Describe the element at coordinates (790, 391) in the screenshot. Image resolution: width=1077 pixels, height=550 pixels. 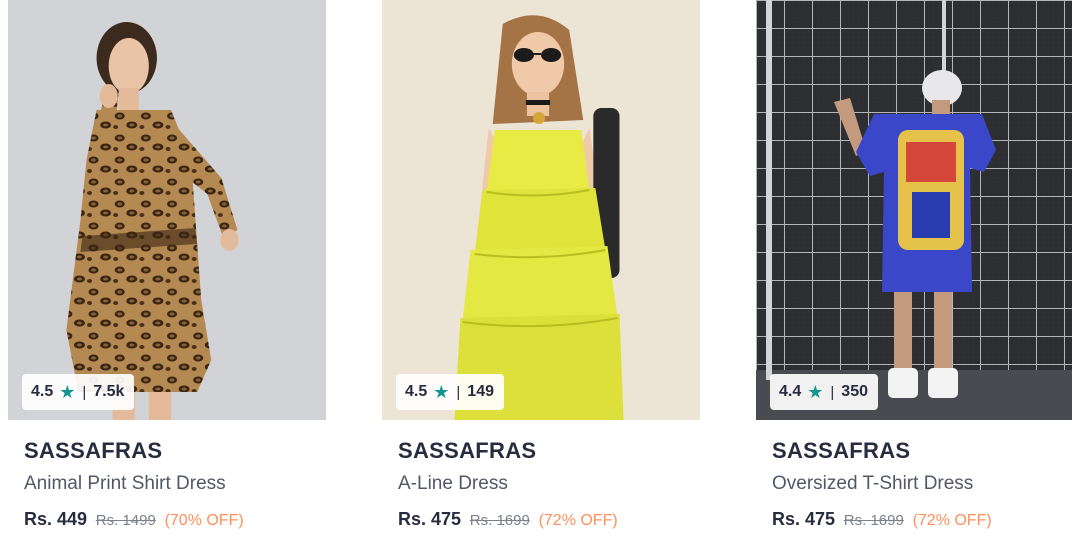
I see `rating-value: 4.4` at that location.